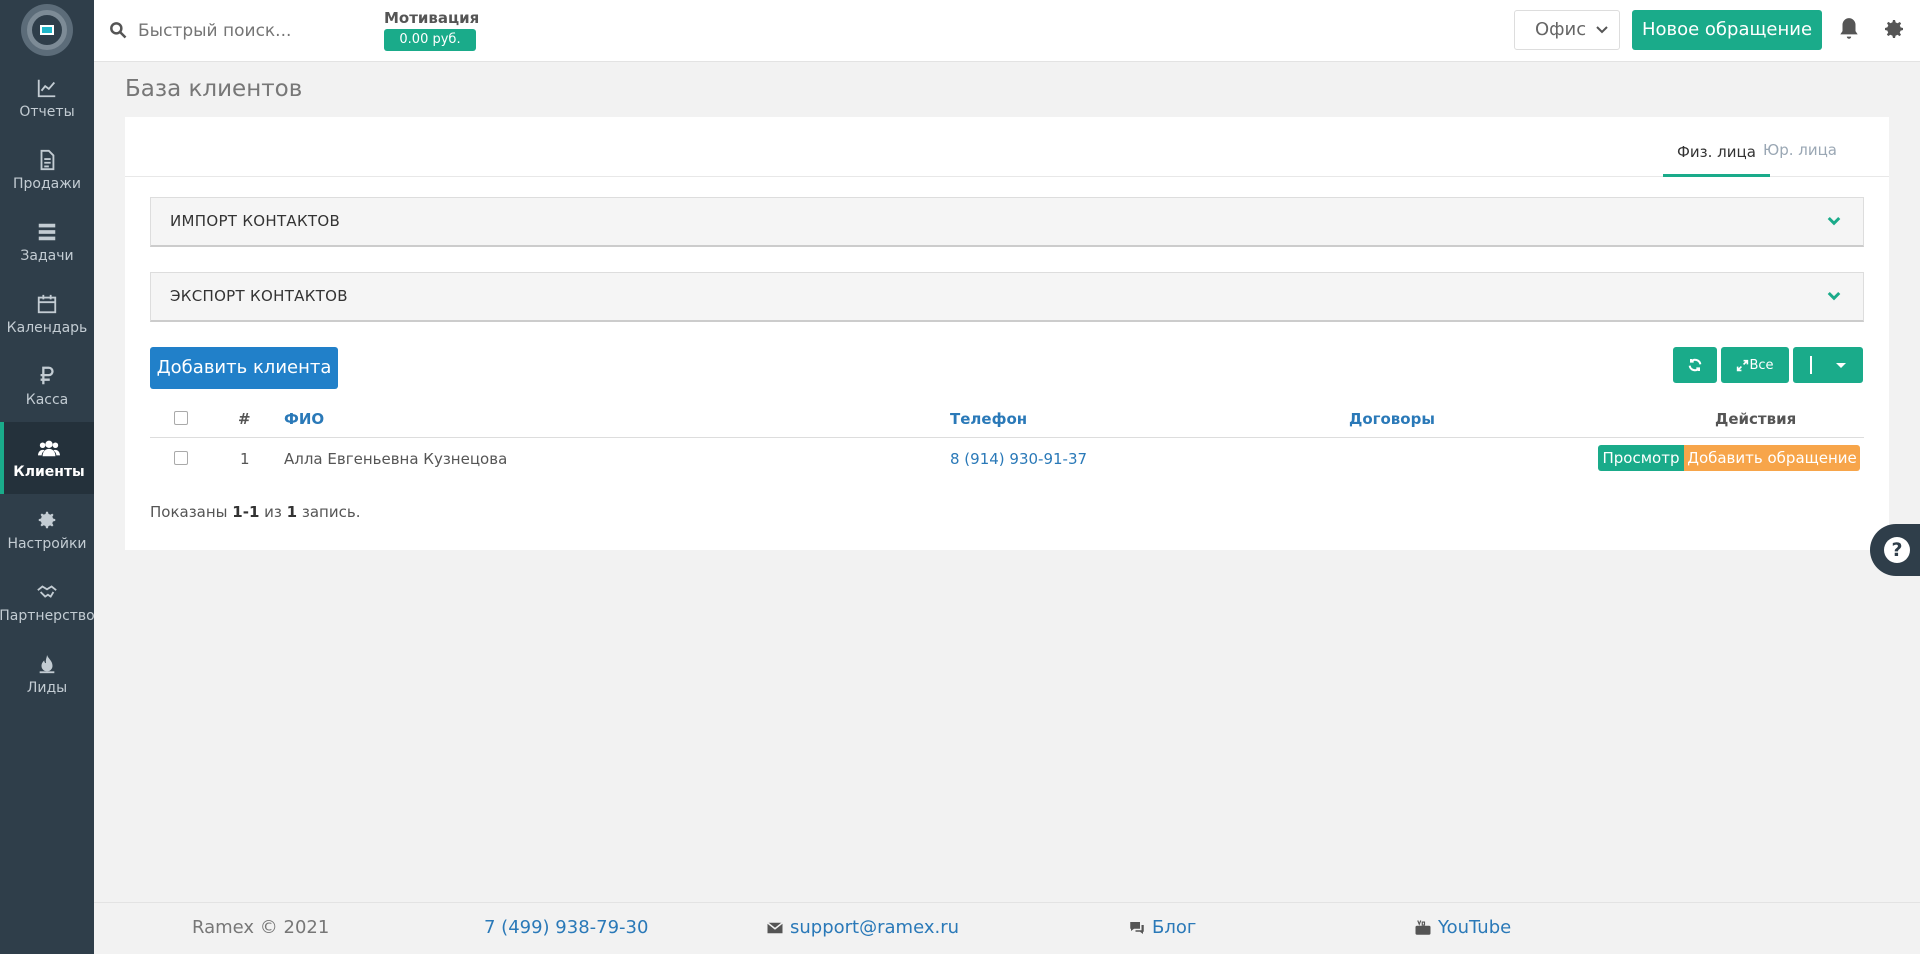 Image resolution: width=1920 pixels, height=954 pixels. What do you see at coordinates (875, 927) in the screenshot?
I see `footer-email-label: support@ramex.ru` at bounding box center [875, 927].